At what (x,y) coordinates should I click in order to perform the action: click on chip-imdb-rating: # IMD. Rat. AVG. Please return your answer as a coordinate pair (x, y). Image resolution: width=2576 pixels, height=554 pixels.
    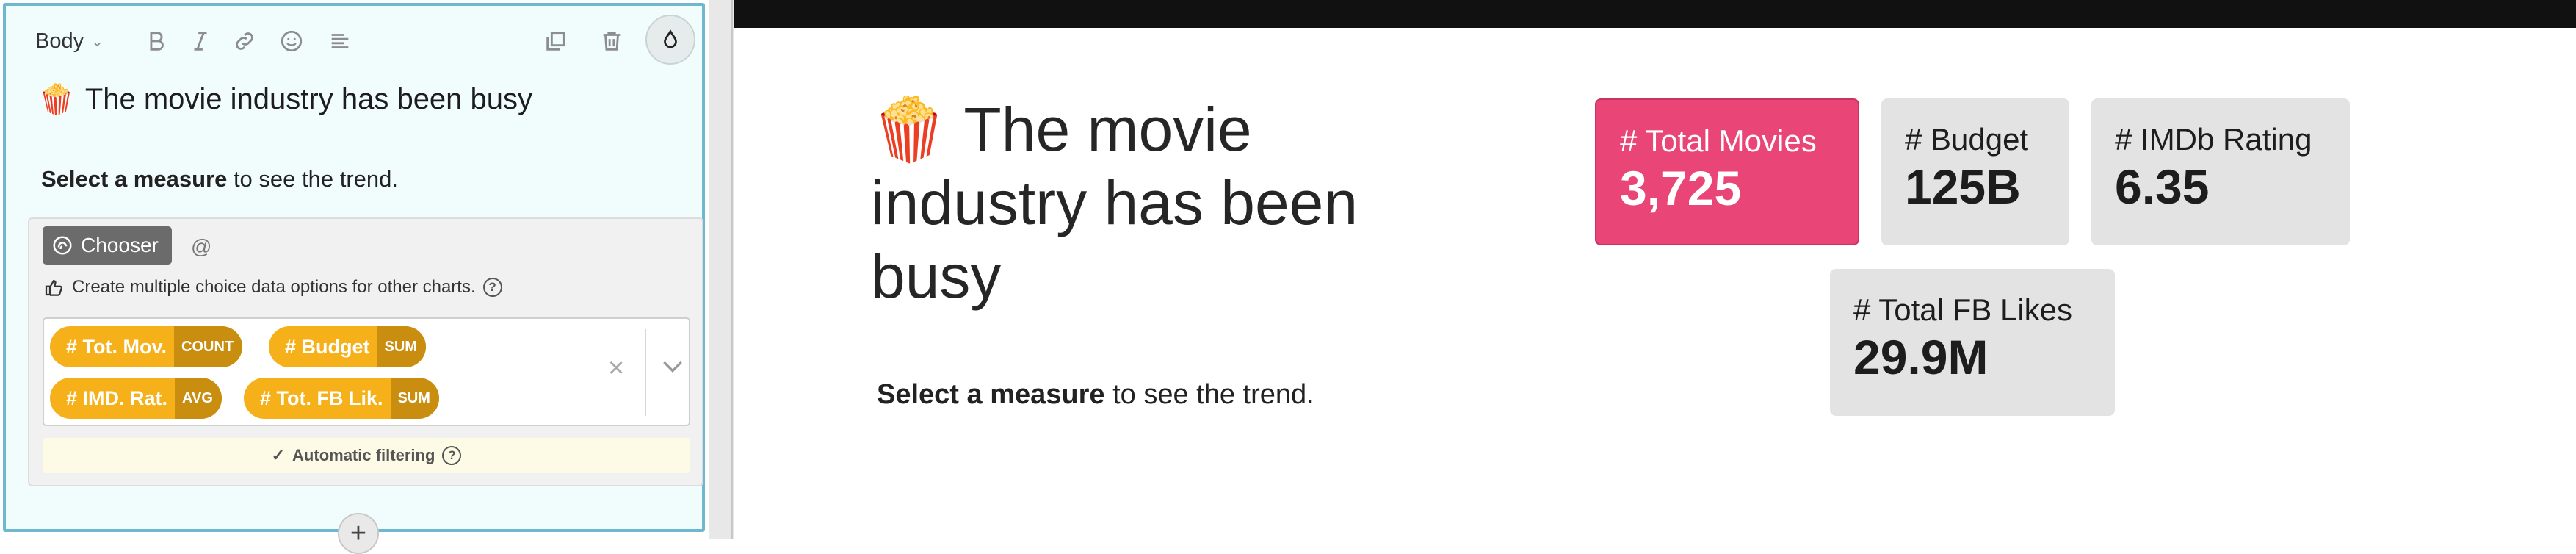
    Looking at the image, I should click on (136, 398).